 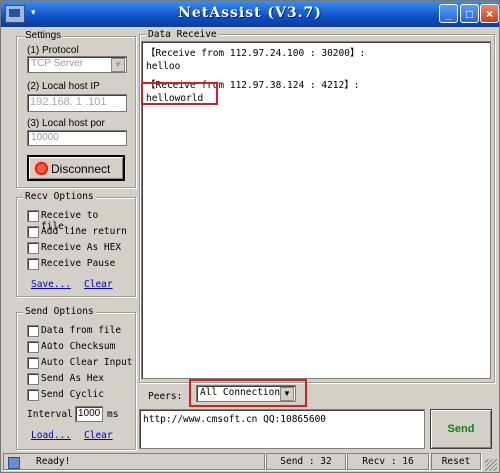 I want to click on data-from-file-checkbox, so click(x=33, y=331).